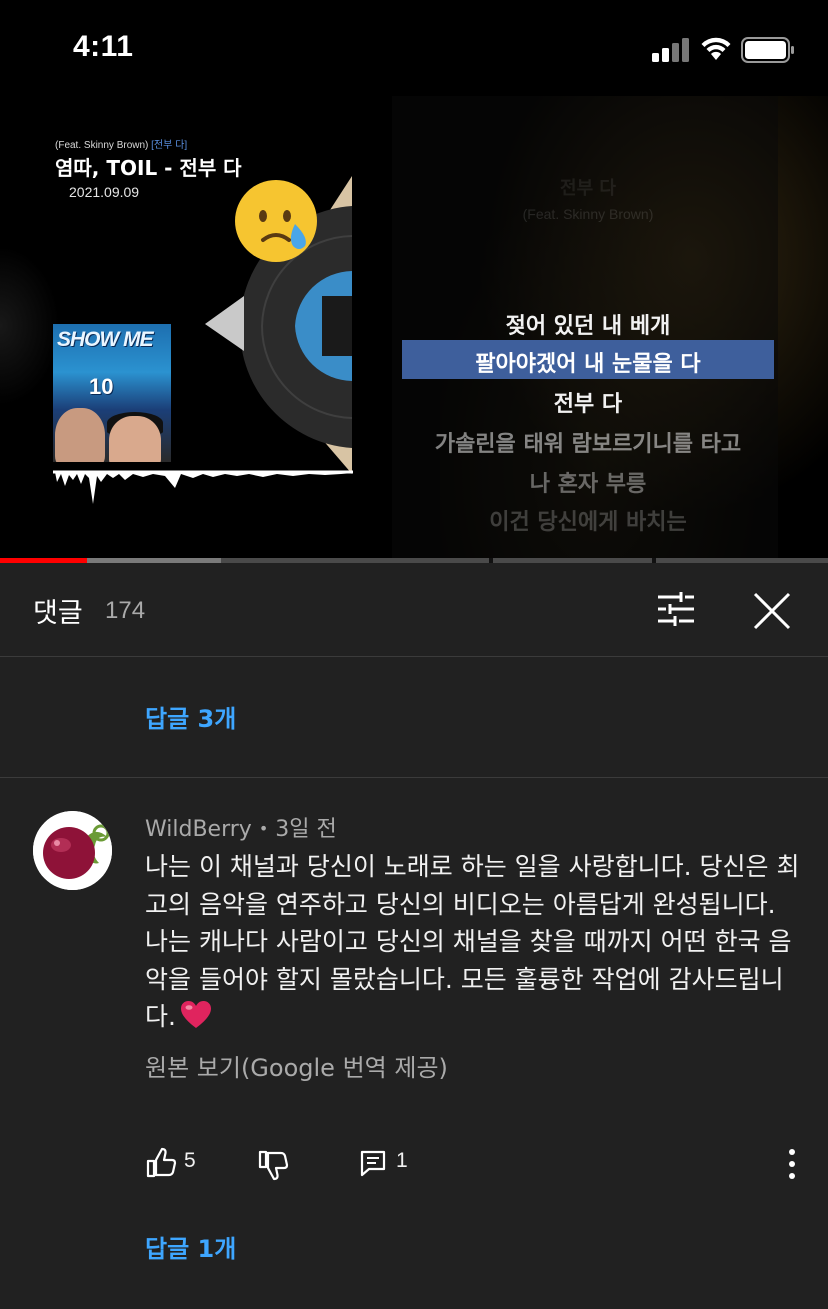 The height and width of the screenshot is (1309, 828). Describe the element at coordinates (102, 145) in the screenshot. I see `song-feat: (Feat. Skinny Brown)` at that location.